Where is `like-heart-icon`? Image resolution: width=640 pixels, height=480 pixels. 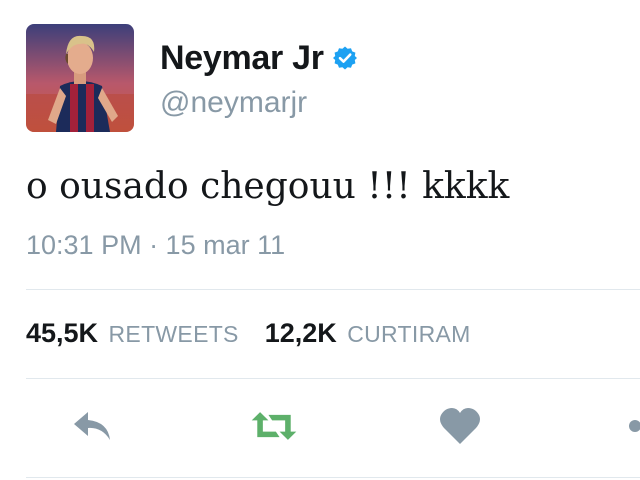
like-heart-icon is located at coordinates (460, 426).